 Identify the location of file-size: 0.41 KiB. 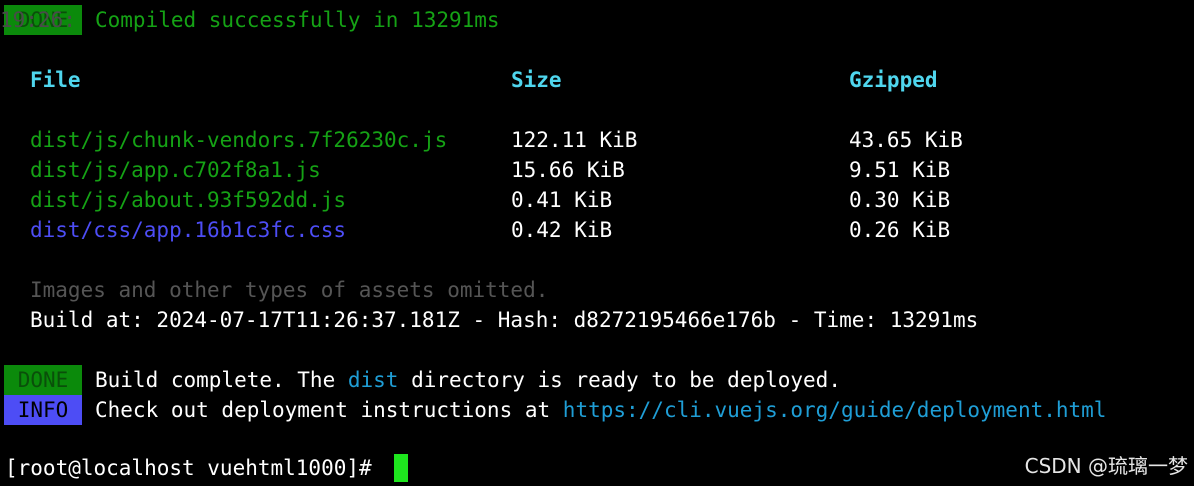
(562, 200).